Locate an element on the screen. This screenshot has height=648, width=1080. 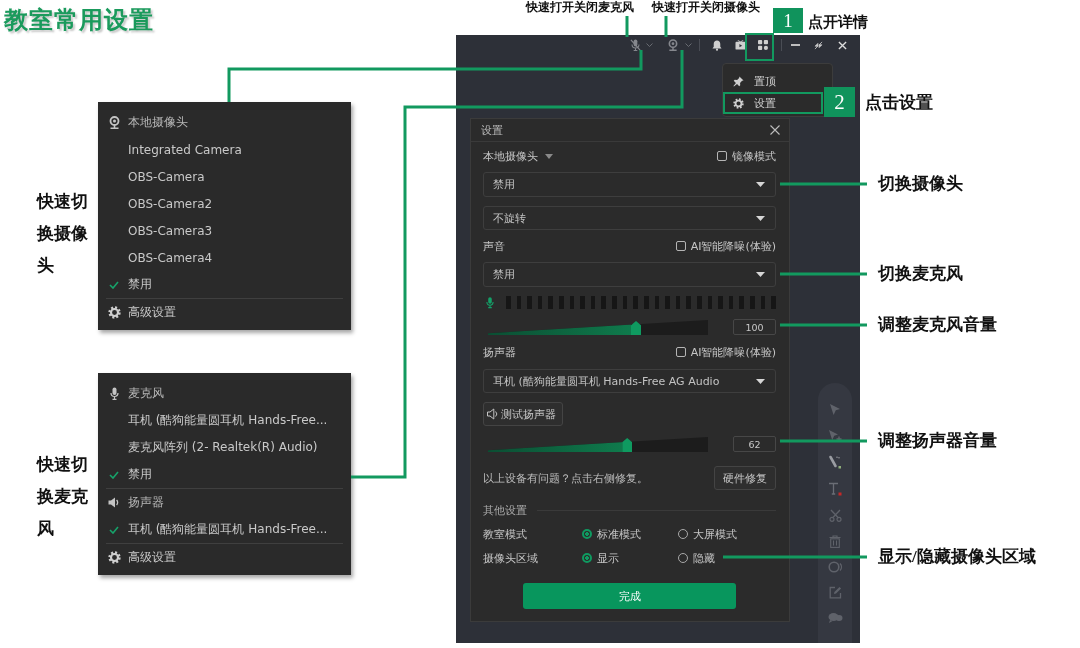
radio-label: 标准模式 is located at coordinates (619, 534).